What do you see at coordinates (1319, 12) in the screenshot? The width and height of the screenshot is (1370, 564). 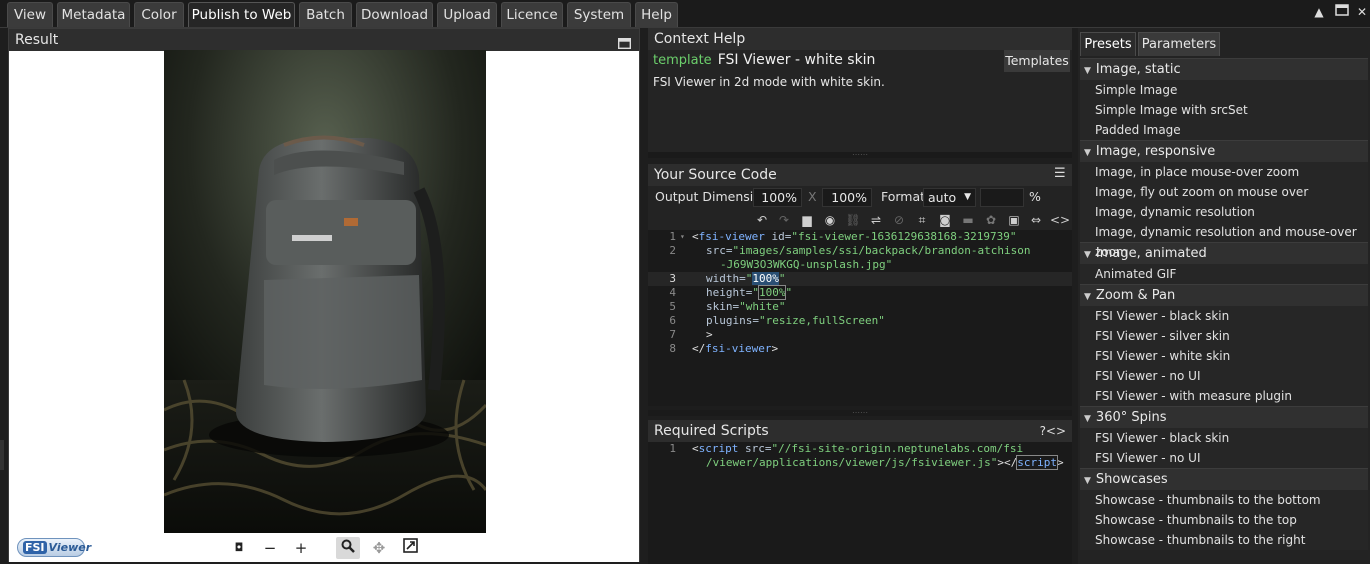 I see `collapse-icon: ▲` at bounding box center [1319, 12].